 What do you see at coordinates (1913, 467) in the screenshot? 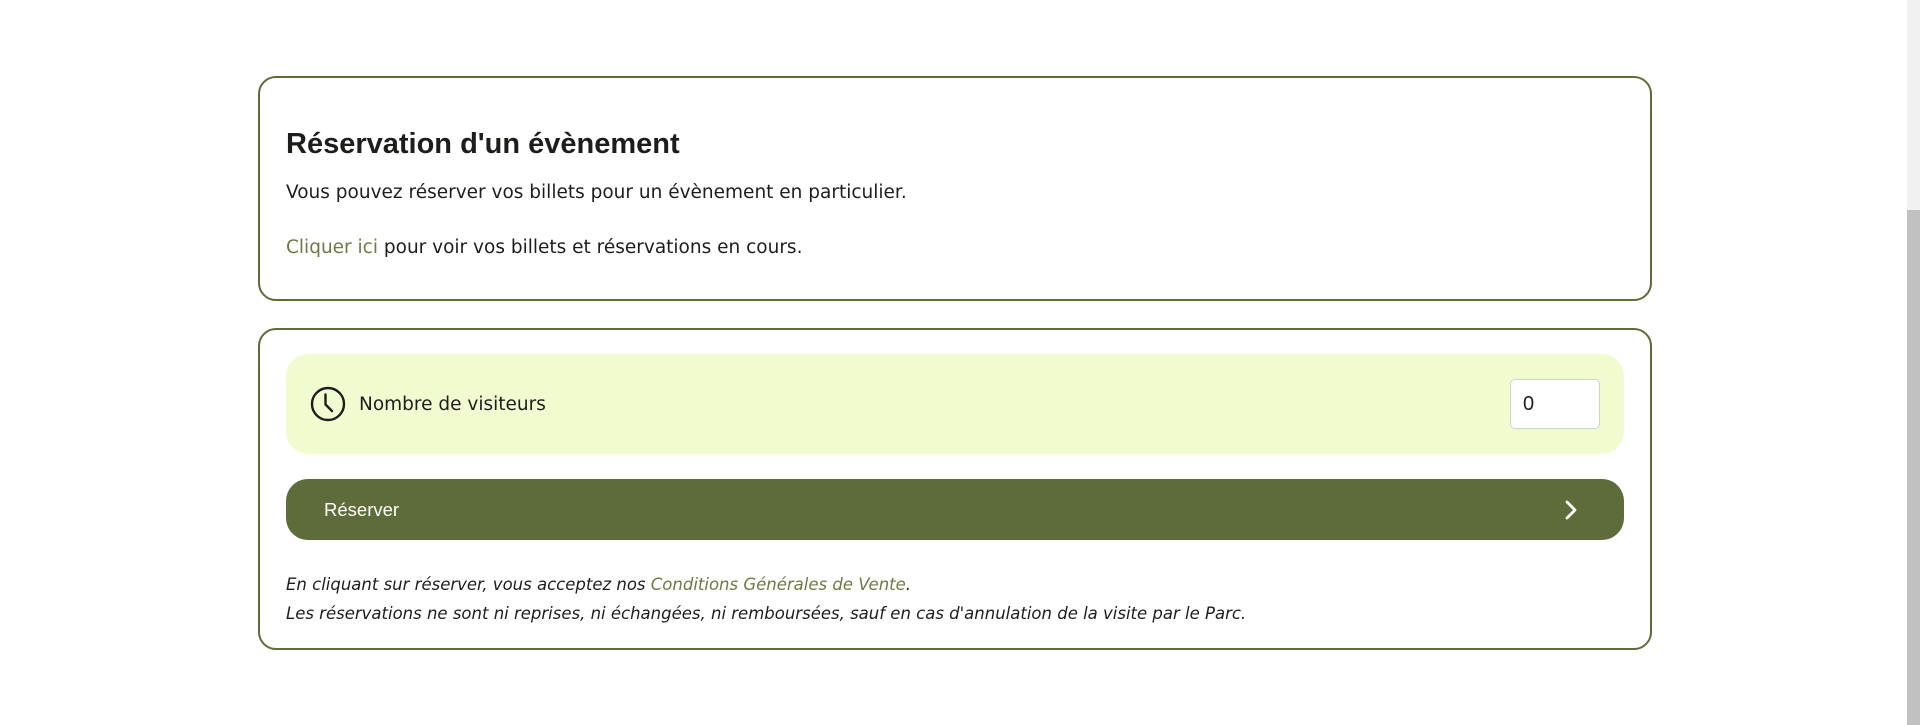
I see `scrollbar-thumb` at bounding box center [1913, 467].